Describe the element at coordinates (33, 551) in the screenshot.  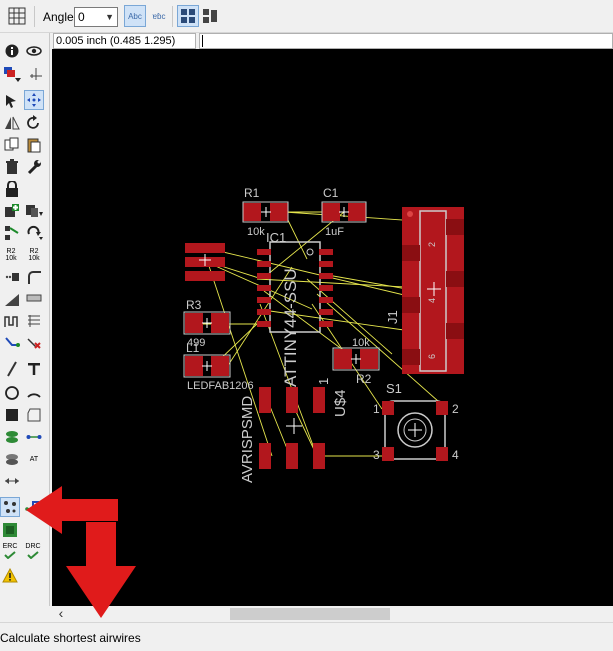
I see `drc-icon: DRC` at that location.